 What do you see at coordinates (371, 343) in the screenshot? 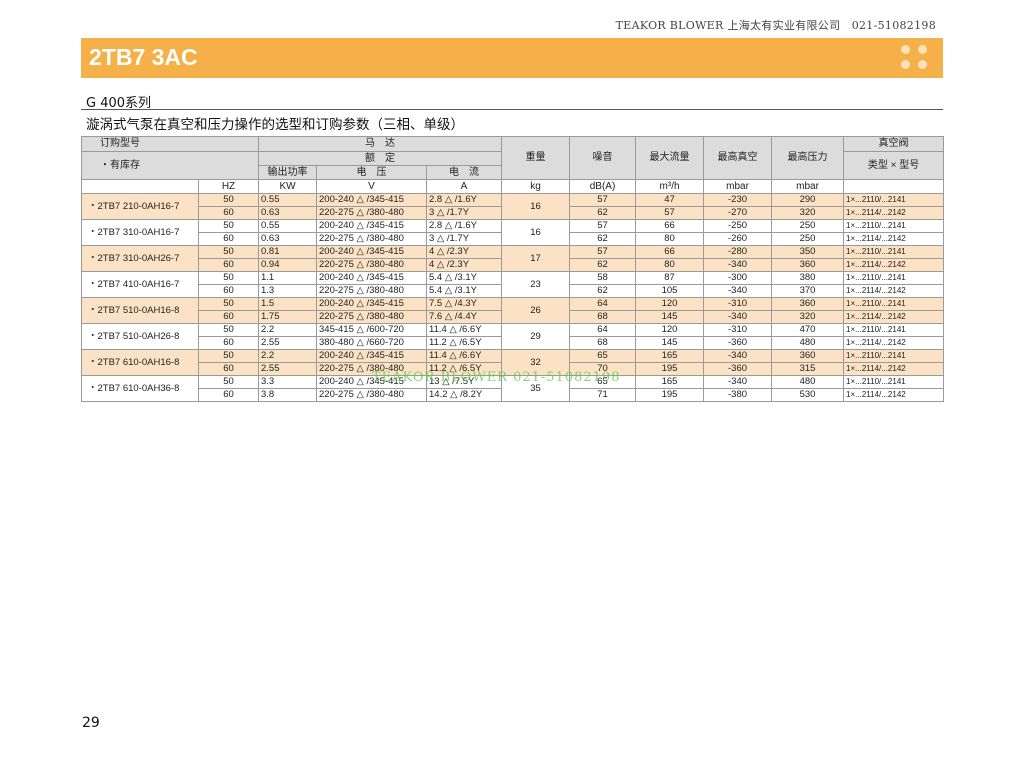
I see `cell-voltage: 380-480 △ /660-720` at bounding box center [371, 343].